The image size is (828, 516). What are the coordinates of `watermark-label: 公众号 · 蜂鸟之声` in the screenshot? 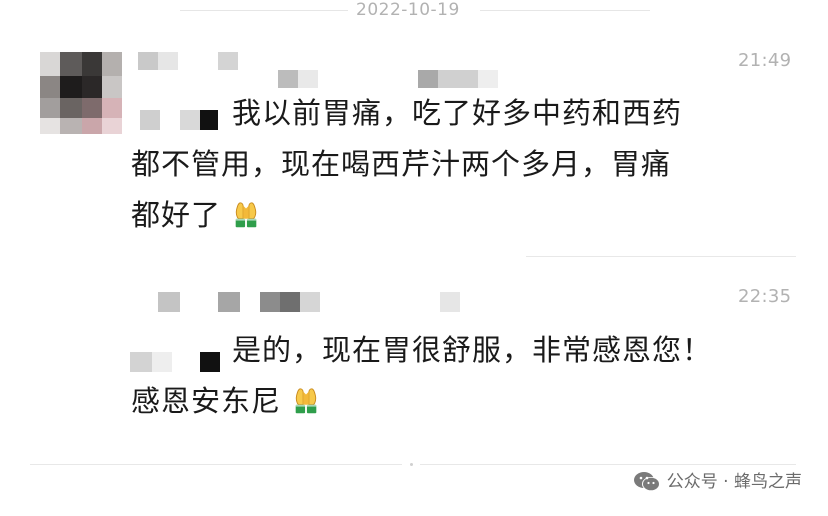 It's located at (734, 482).